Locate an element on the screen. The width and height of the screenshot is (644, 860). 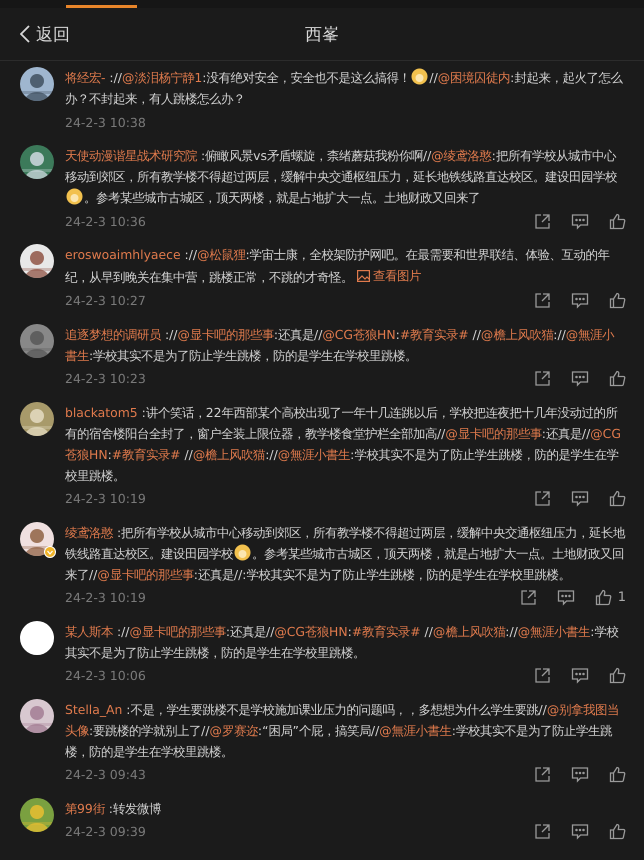
chevron-left-icon is located at coordinates (25, 34).